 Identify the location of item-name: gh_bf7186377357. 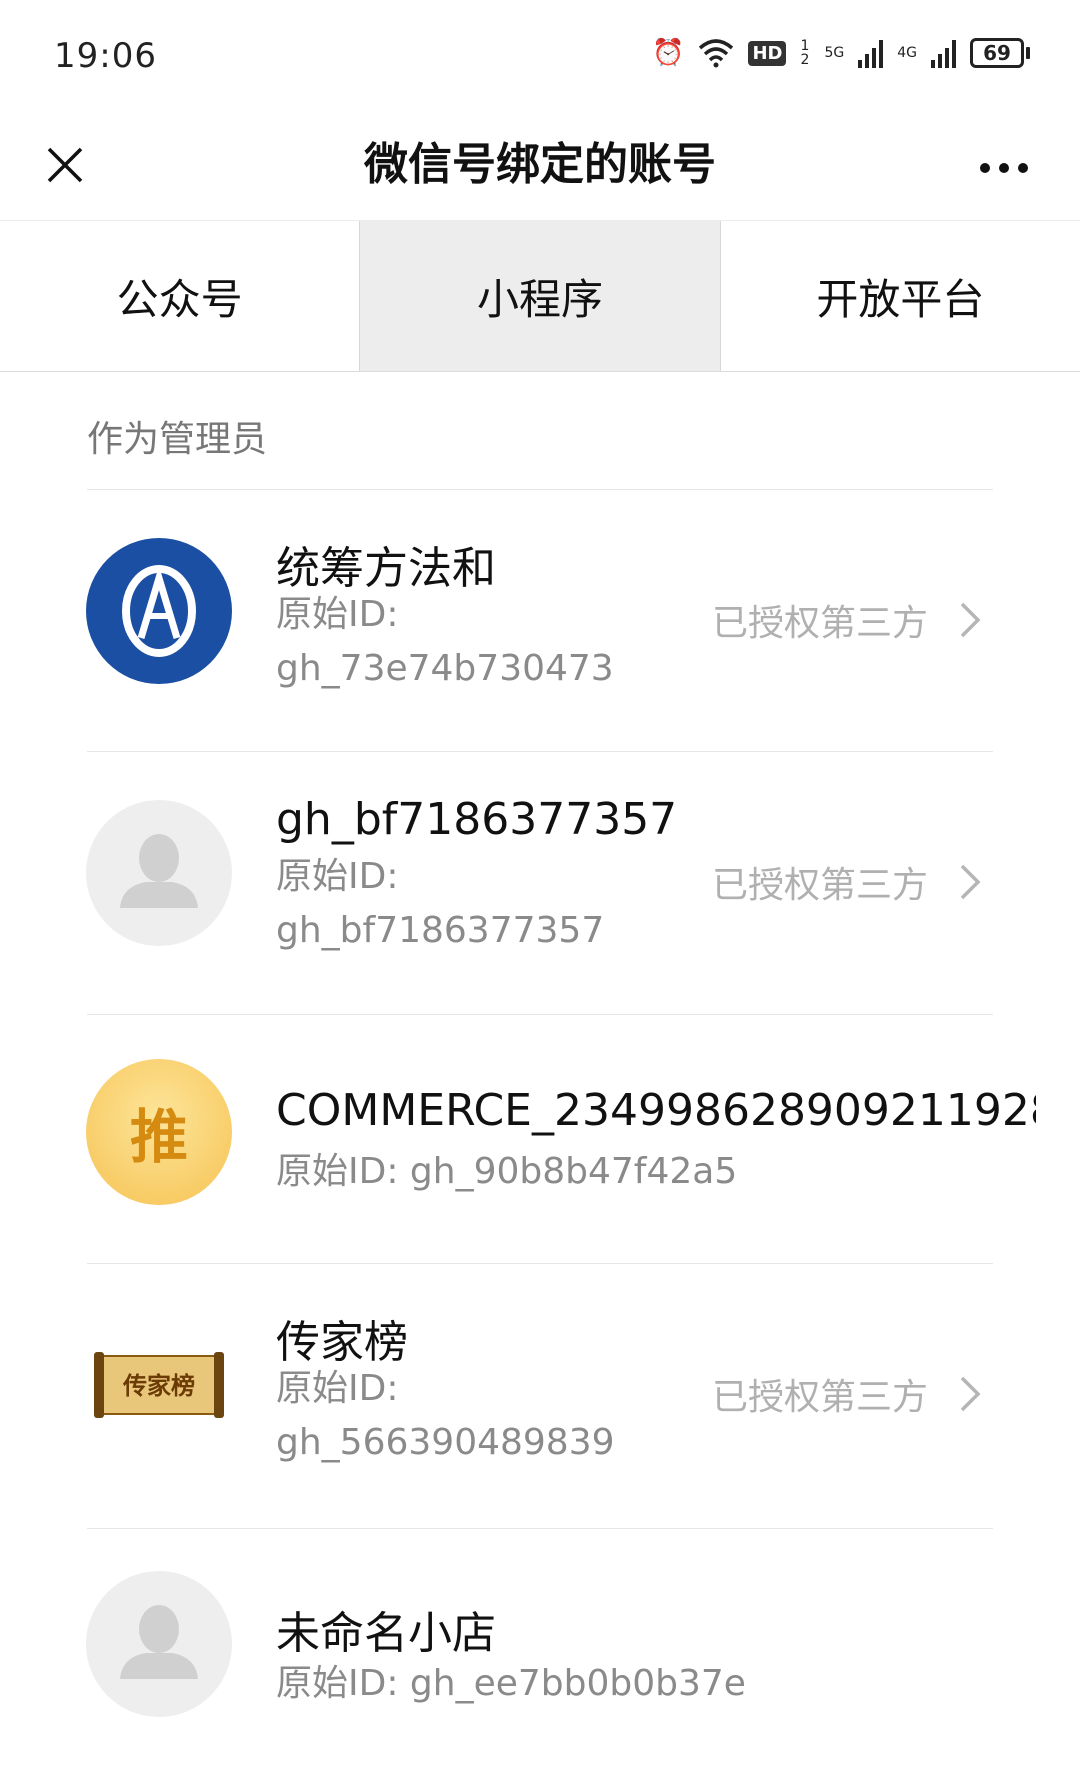
(477, 819).